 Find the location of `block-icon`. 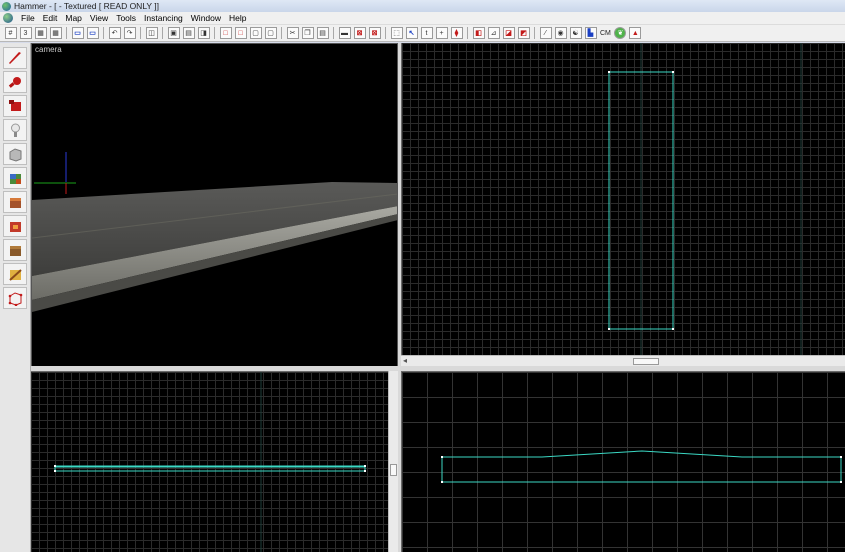

block-icon is located at coordinates (15, 154).